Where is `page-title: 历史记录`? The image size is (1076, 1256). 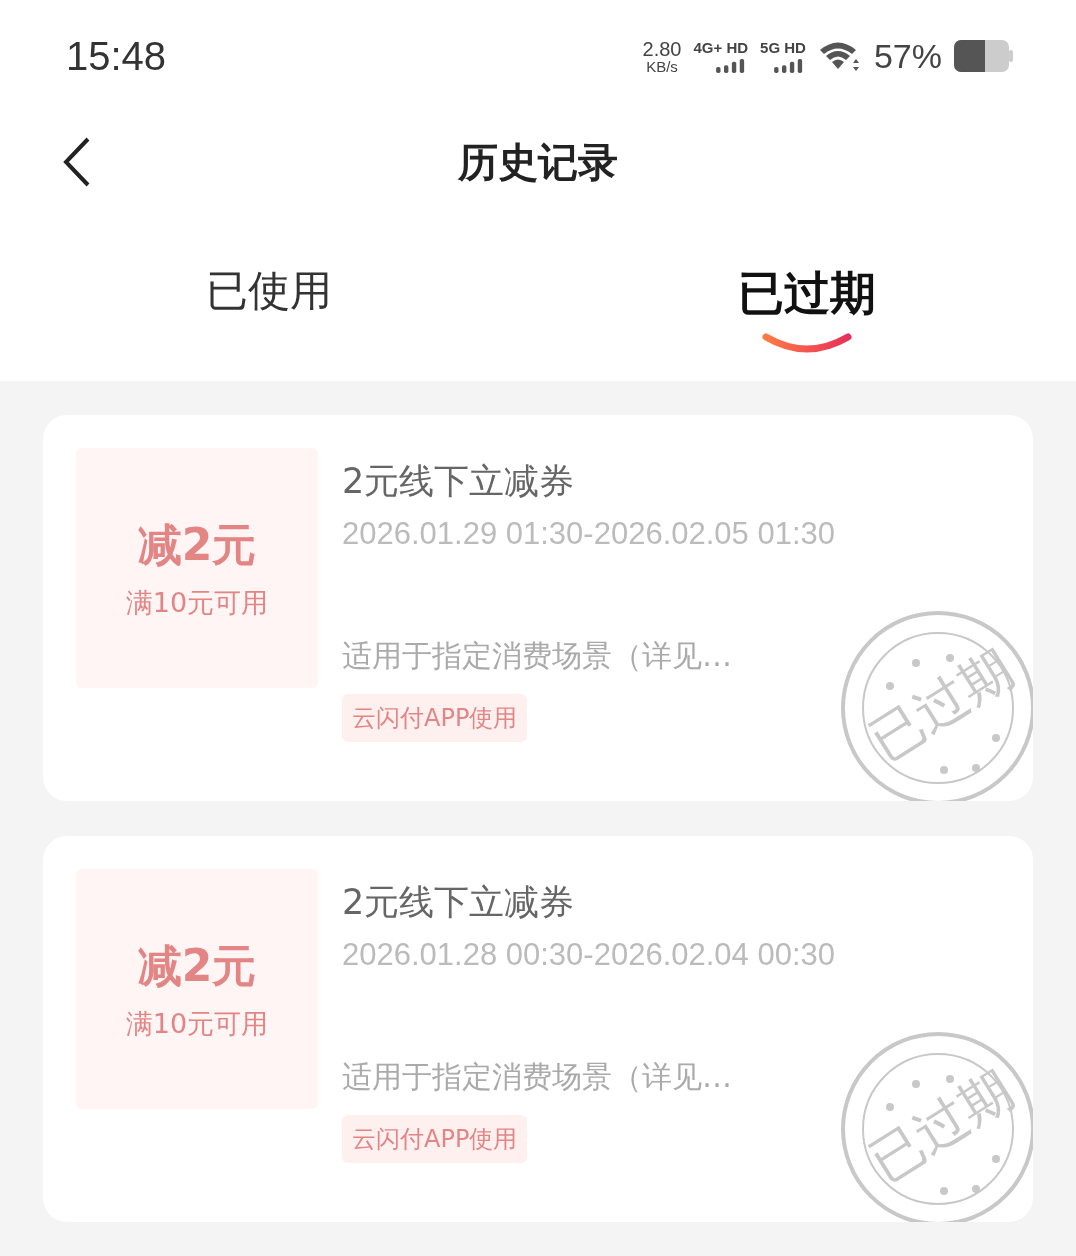
page-title: 历史记录 is located at coordinates (538, 162).